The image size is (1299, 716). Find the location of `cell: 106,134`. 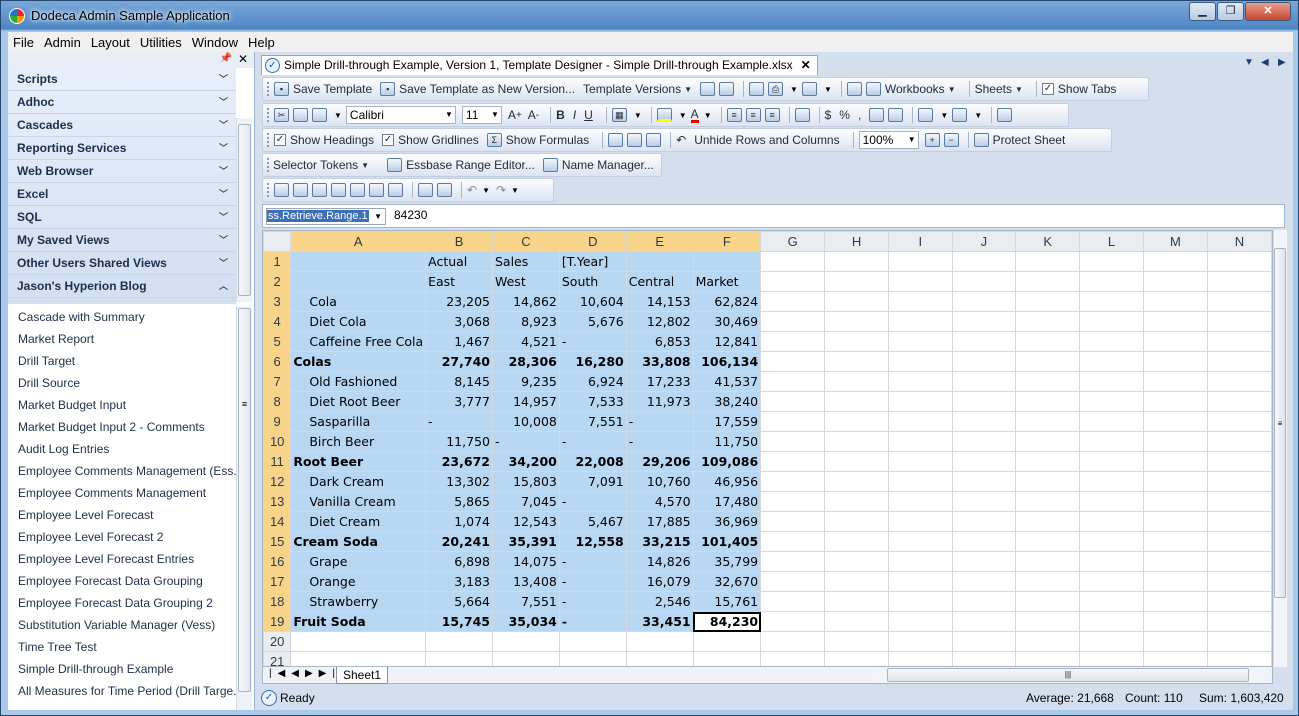

cell: 106,134 is located at coordinates (727, 361).